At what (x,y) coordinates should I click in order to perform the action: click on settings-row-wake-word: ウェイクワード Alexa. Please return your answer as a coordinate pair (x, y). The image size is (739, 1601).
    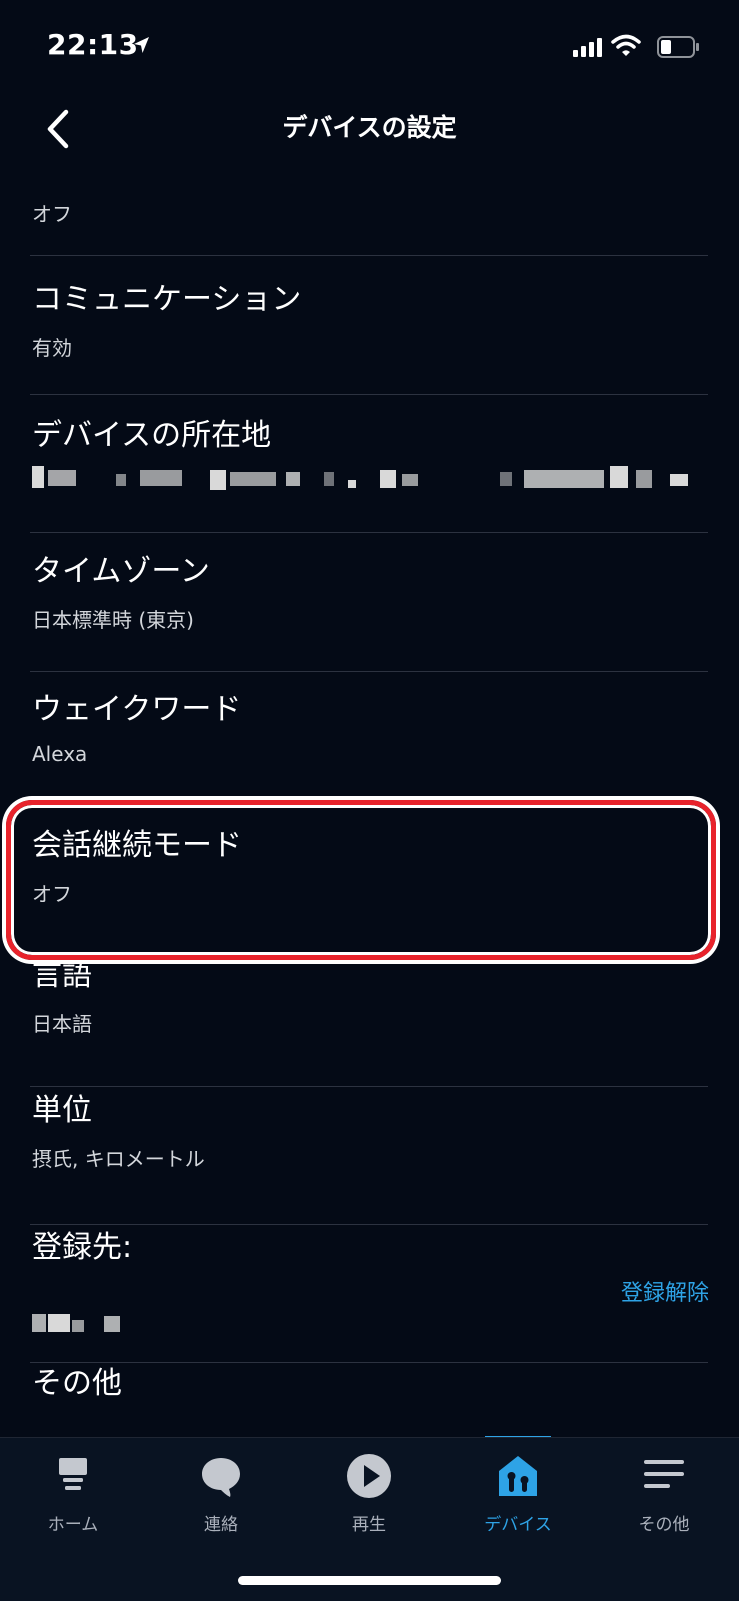
    Looking at the image, I should click on (370, 735).